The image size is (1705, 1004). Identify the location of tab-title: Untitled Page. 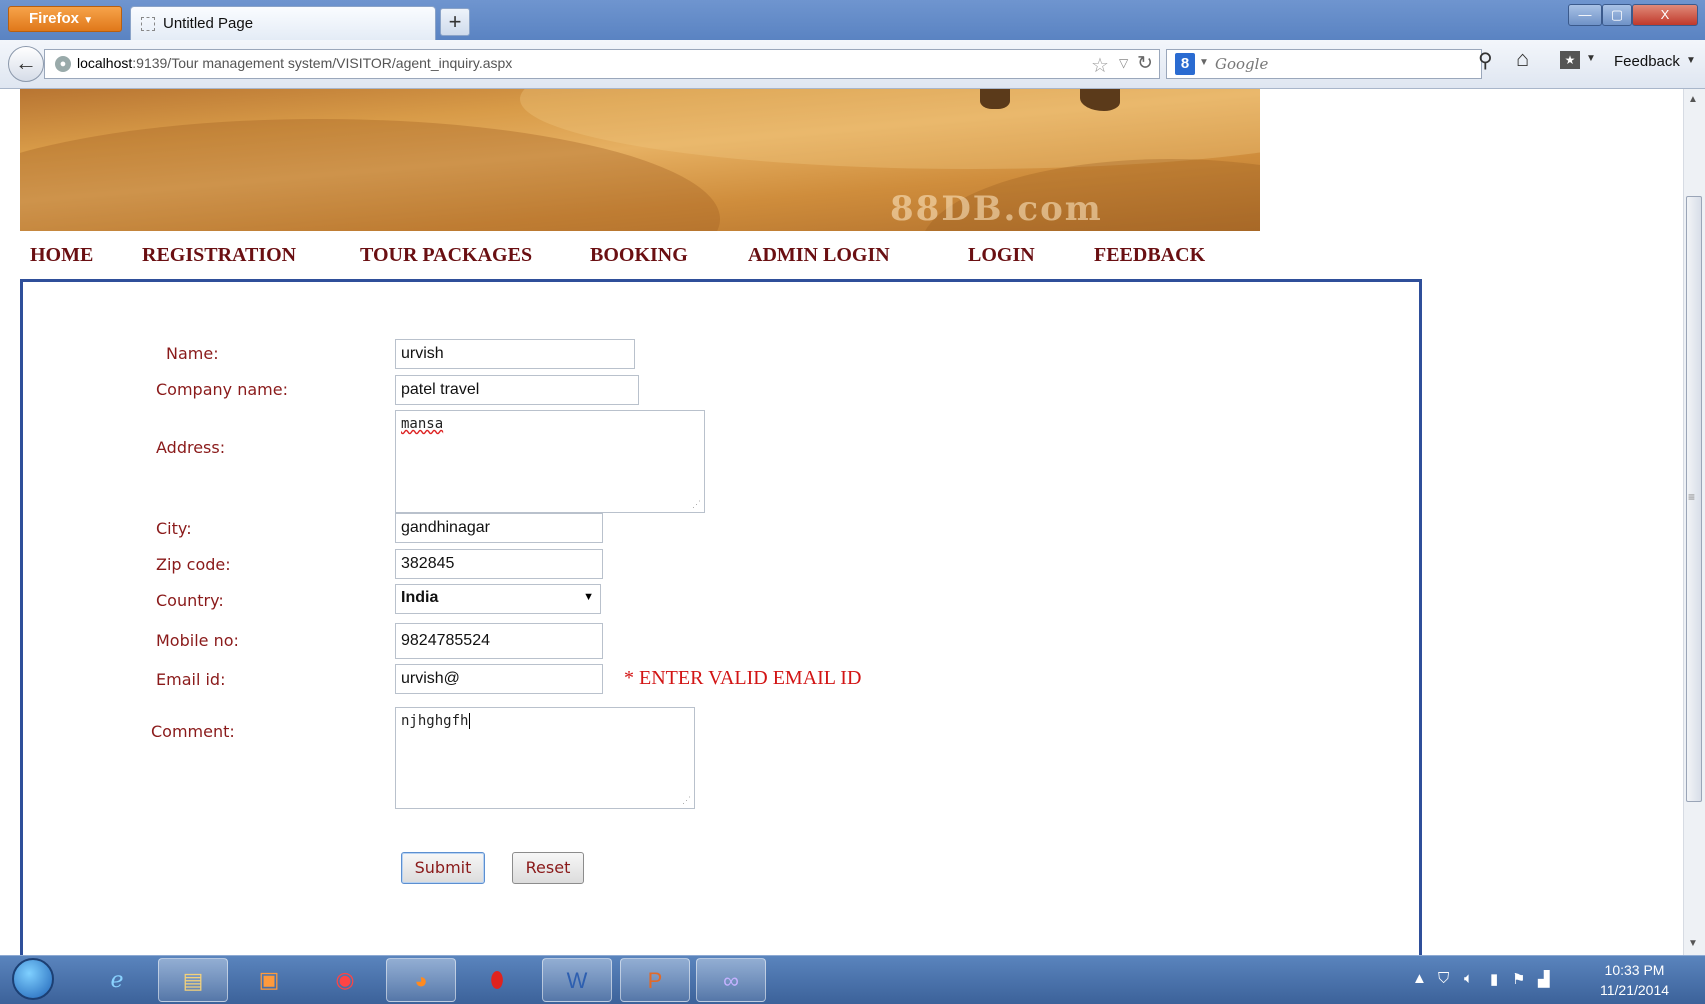
(208, 23).